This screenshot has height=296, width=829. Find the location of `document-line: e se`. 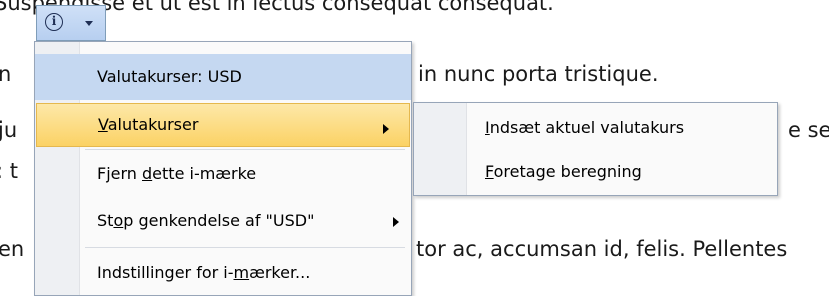

document-line: e se is located at coordinates (808, 130).